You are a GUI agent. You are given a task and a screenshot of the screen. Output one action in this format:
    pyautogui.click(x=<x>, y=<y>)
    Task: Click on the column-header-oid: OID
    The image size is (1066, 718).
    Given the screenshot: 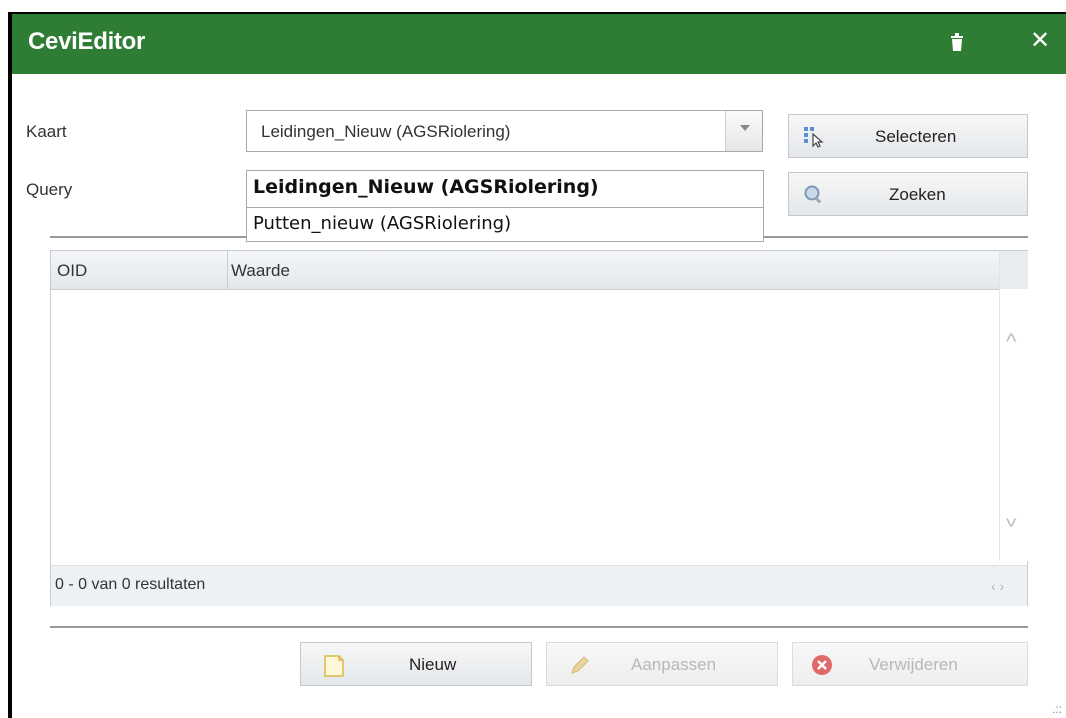 What is the action you would take?
    pyautogui.click(x=72, y=271)
    